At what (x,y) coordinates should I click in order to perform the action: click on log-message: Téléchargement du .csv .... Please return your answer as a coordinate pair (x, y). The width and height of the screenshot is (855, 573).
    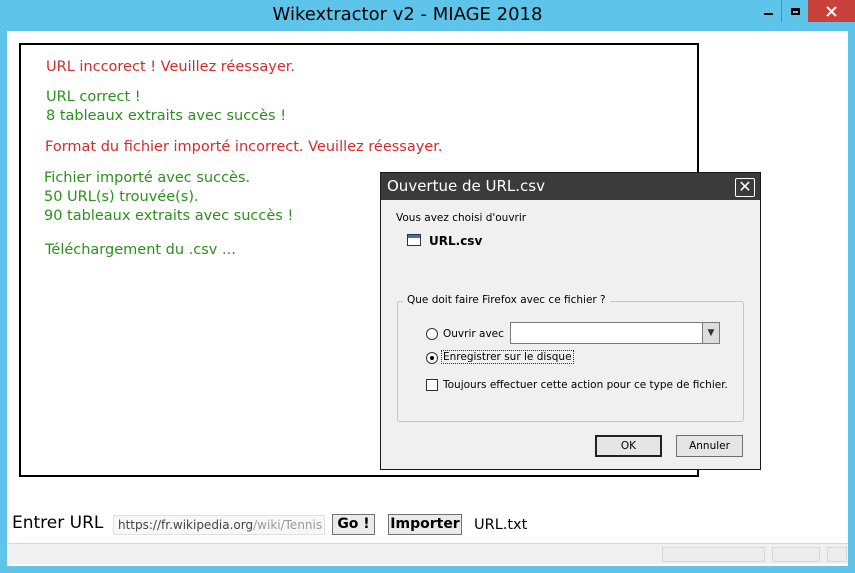
    Looking at the image, I should click on (140, 250).